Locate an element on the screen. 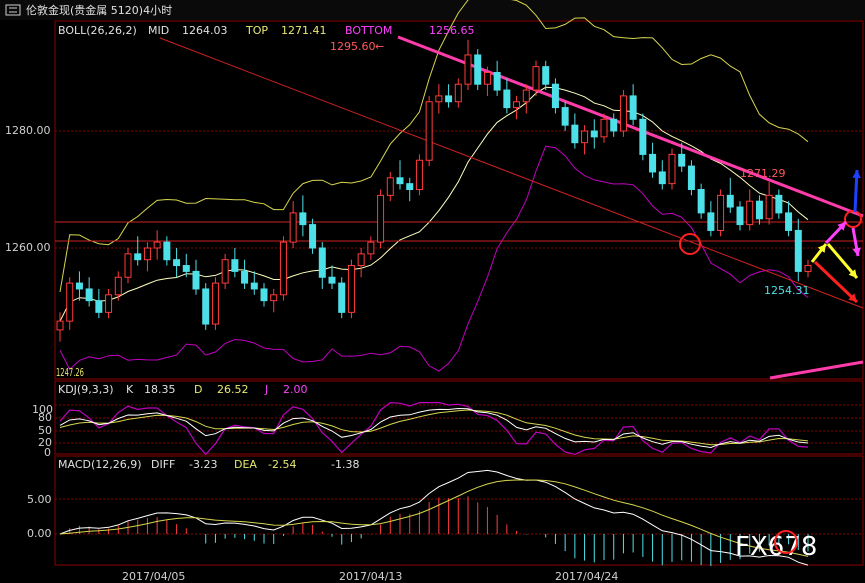 The height and width of the screenshot is (583, 865). macd-tick-5: 5.00 is located at coordinates (39, 499).